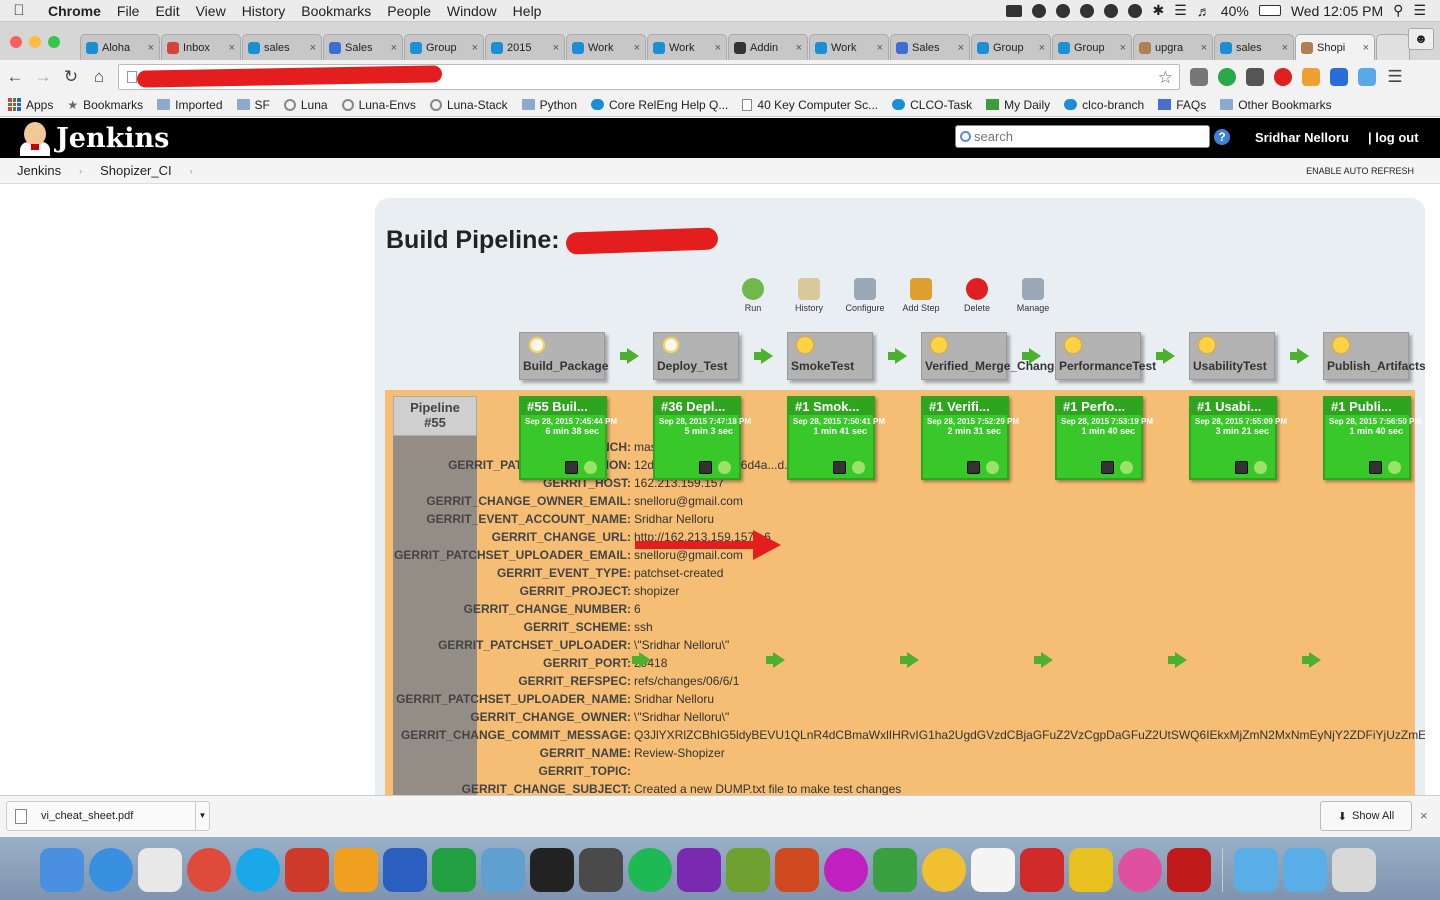 Image resolution: width=1440 pixels, height=900 pixels. Describe the element at coordinates (39, 170) in the screenshot. I see `breadcrumb-jenkins: Jenkins` at that location.